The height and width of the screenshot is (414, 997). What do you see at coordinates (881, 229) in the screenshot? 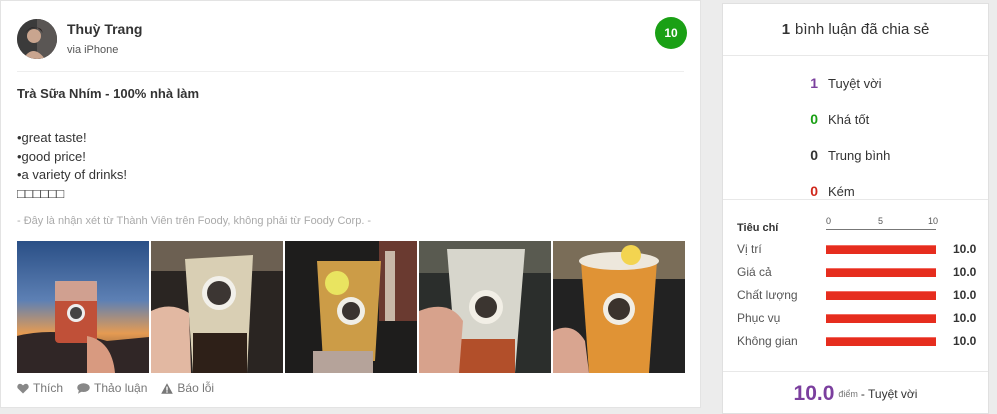
I see `scale-line` at bounding box center [881, 229].